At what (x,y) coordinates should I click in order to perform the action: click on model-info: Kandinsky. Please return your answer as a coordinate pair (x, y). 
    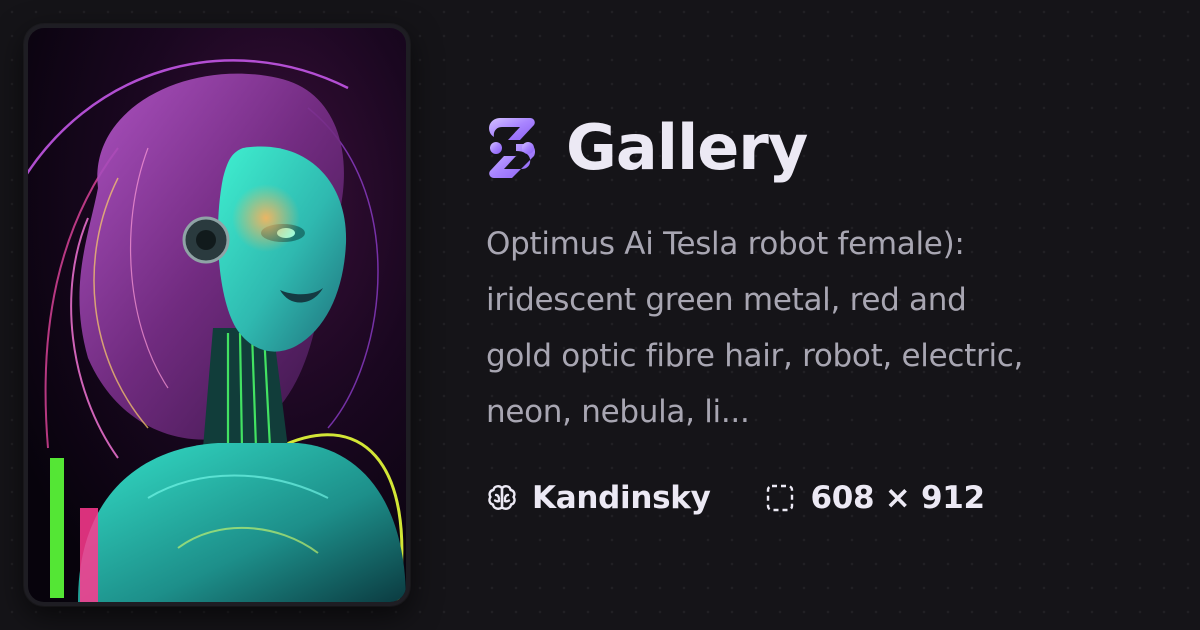
    Looking at the image, I should click on (598, 498).